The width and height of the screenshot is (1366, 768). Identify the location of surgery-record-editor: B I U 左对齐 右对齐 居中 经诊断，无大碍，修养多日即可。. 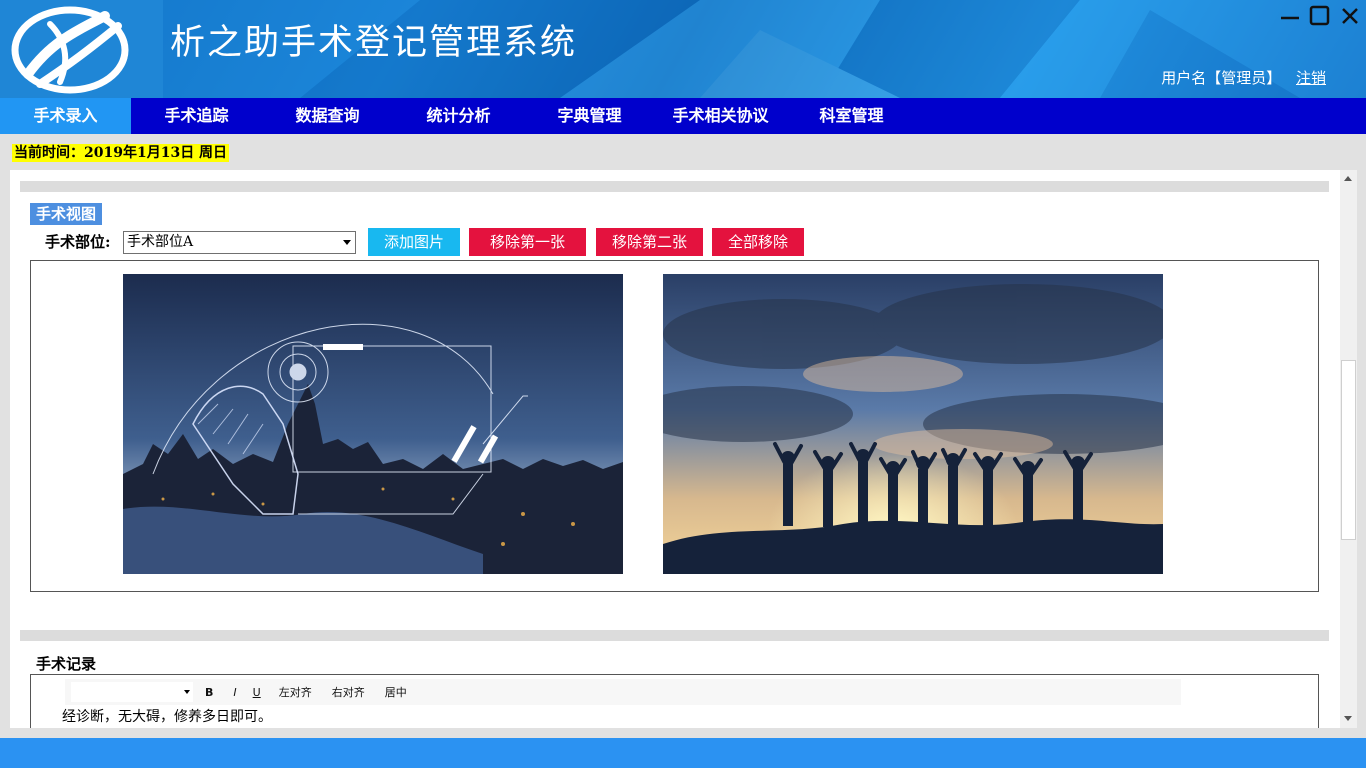
(674, 701).